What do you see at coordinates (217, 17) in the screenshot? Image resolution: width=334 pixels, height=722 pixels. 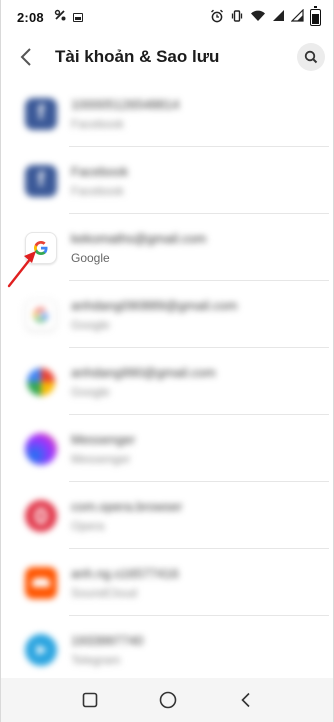 I see `alarm-icon` at bounding box center [217, 17].